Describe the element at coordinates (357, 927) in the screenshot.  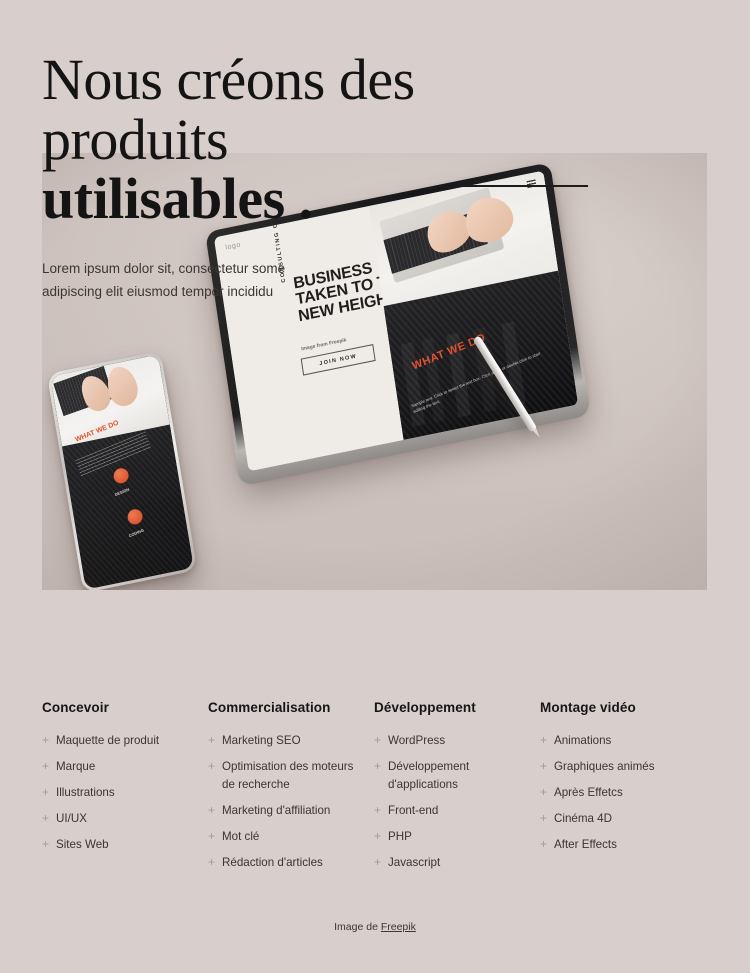
I see `image-credit-prefix: Image de` at that location.